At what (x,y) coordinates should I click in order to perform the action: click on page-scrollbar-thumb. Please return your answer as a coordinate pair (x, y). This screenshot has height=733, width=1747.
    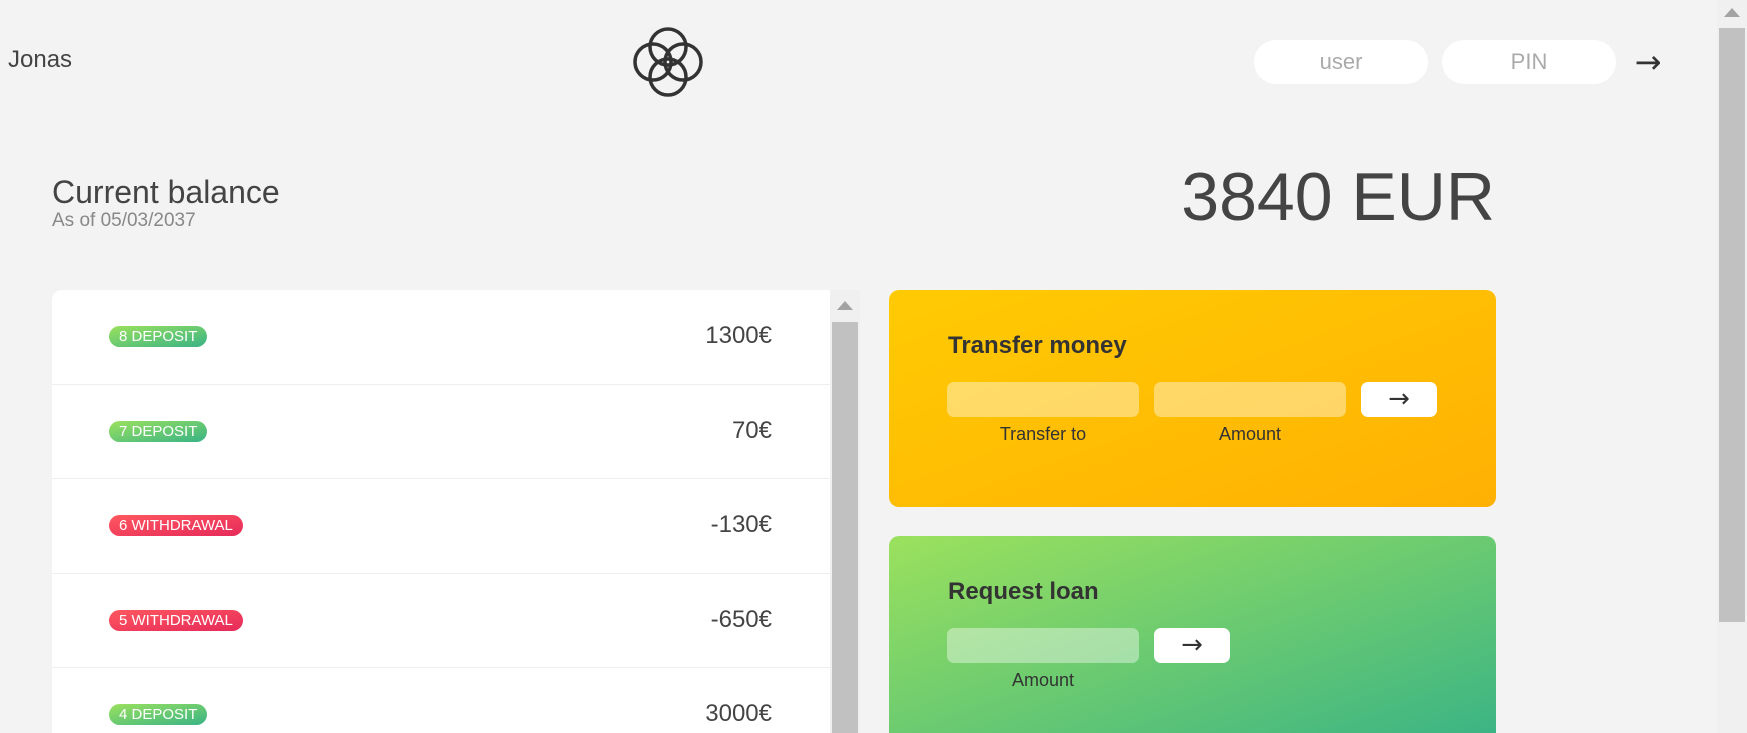
    Looking at the image, I should click on (1732, 325).